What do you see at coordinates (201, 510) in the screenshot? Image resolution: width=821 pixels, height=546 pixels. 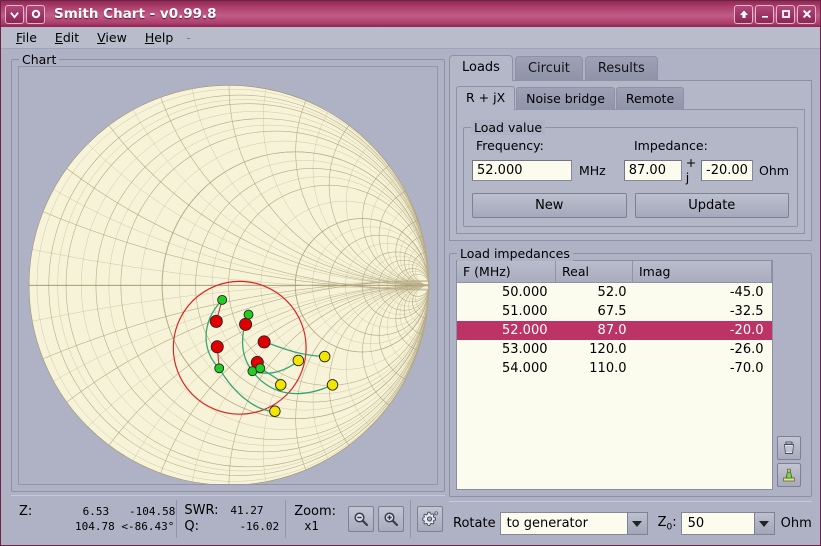 I see `swr-label: SWR:` at bounding box center [201, 510].